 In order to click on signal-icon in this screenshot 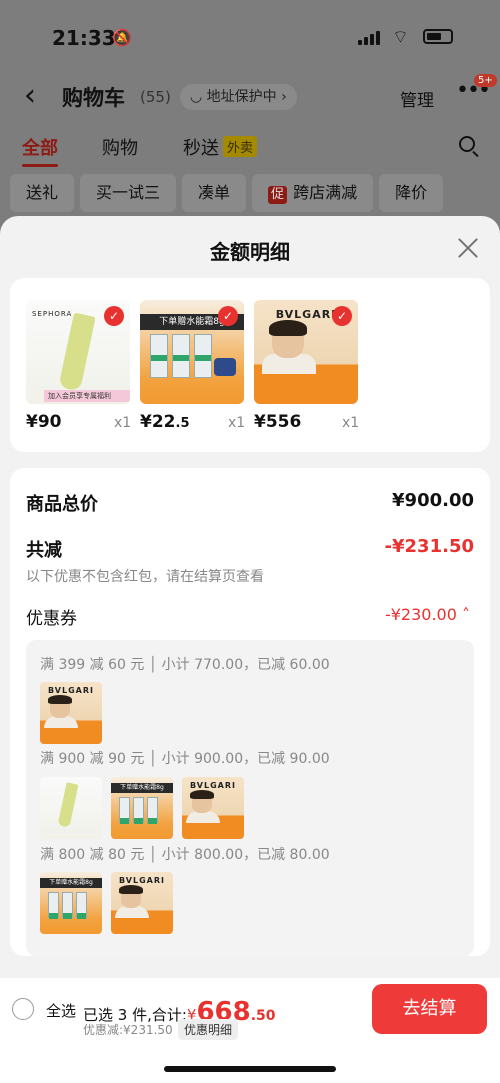, I will do `click(369, 38)`.